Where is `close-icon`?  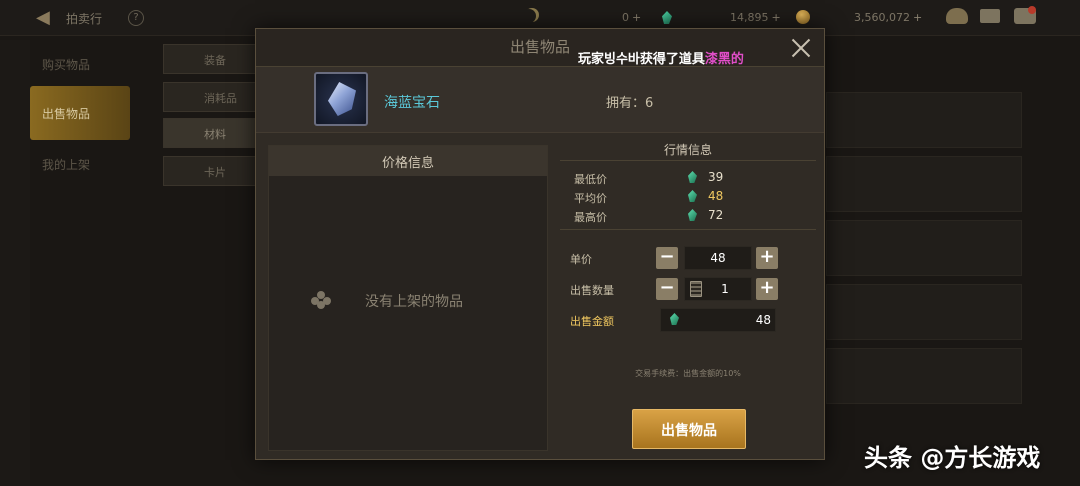 close-icon is located at coordinates (801, 48).